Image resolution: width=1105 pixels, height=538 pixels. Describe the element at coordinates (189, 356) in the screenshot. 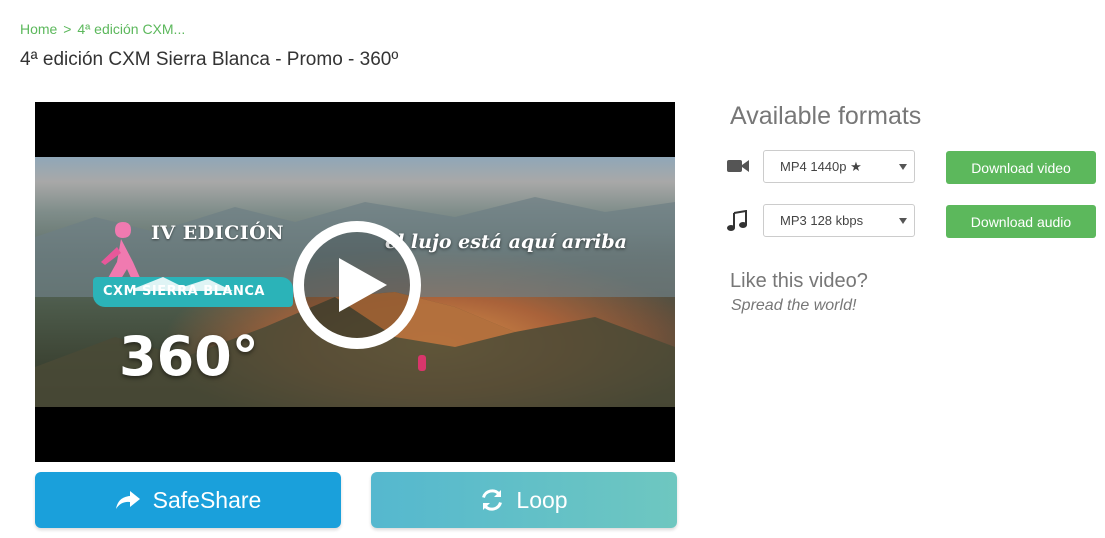

I see `overlay-360-text: 360°` at that location.